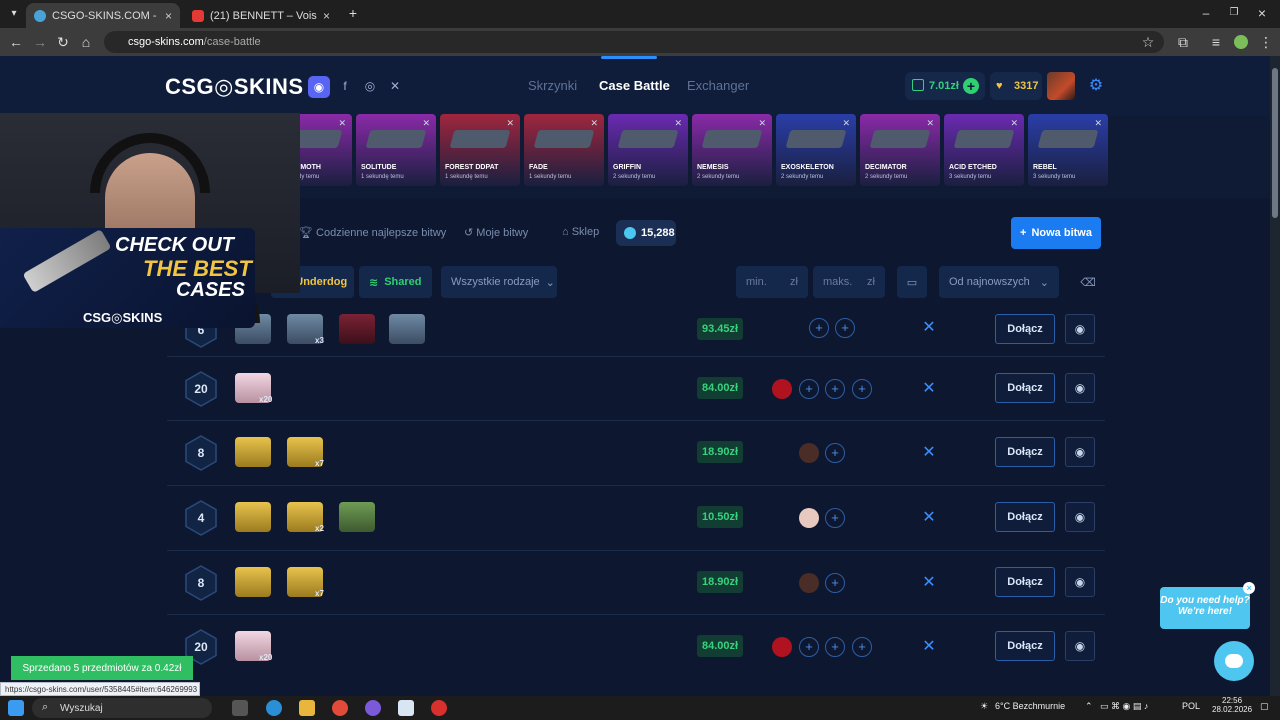  I want to click on windows-start-icon, so click(16, 708).